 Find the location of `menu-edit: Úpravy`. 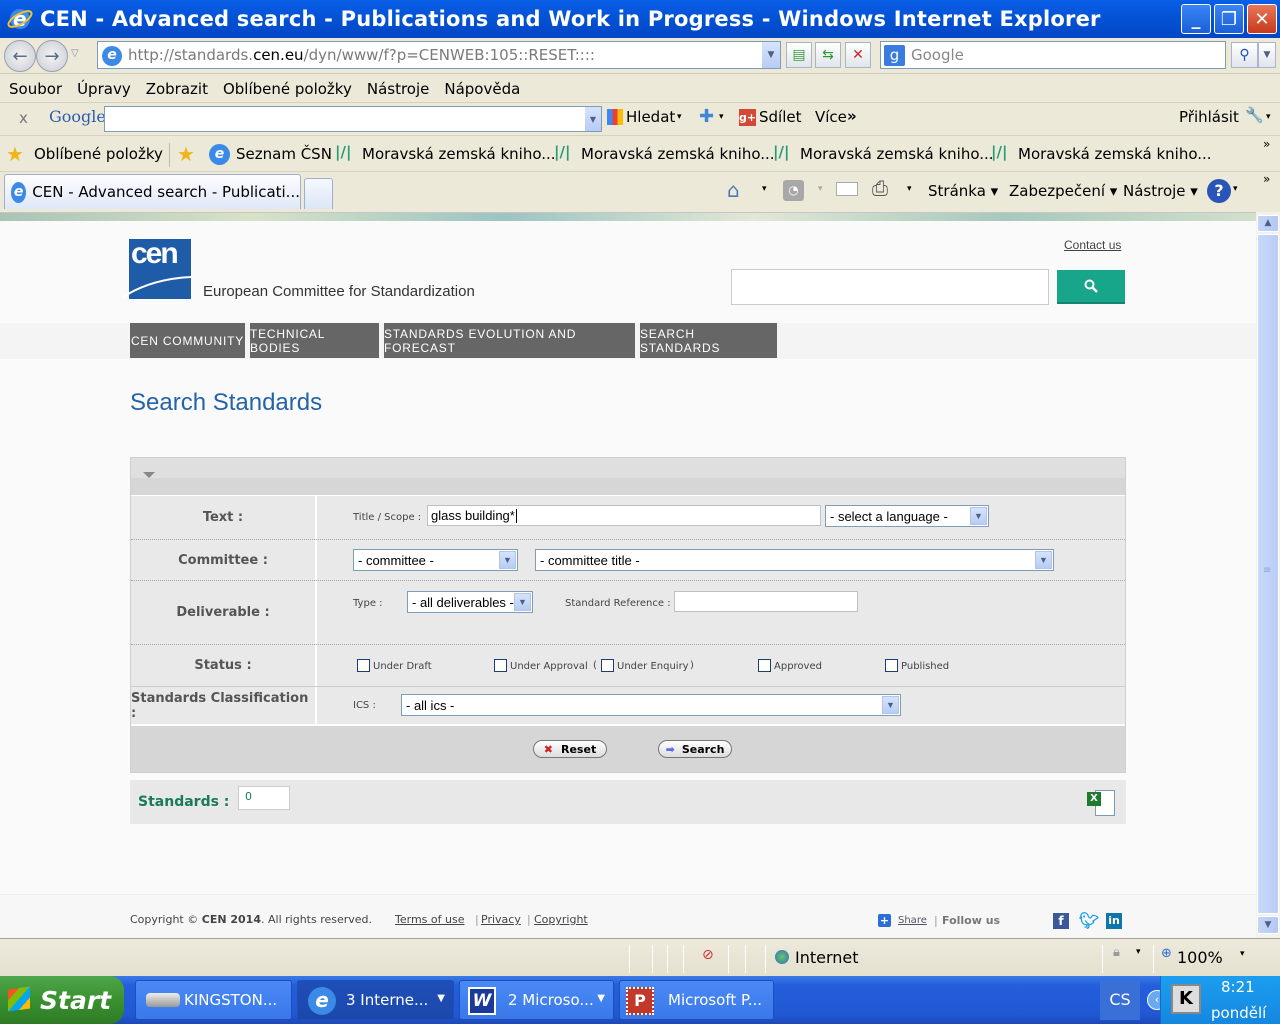

menu-edit: Úpravy is located at coordinates (104, 89).